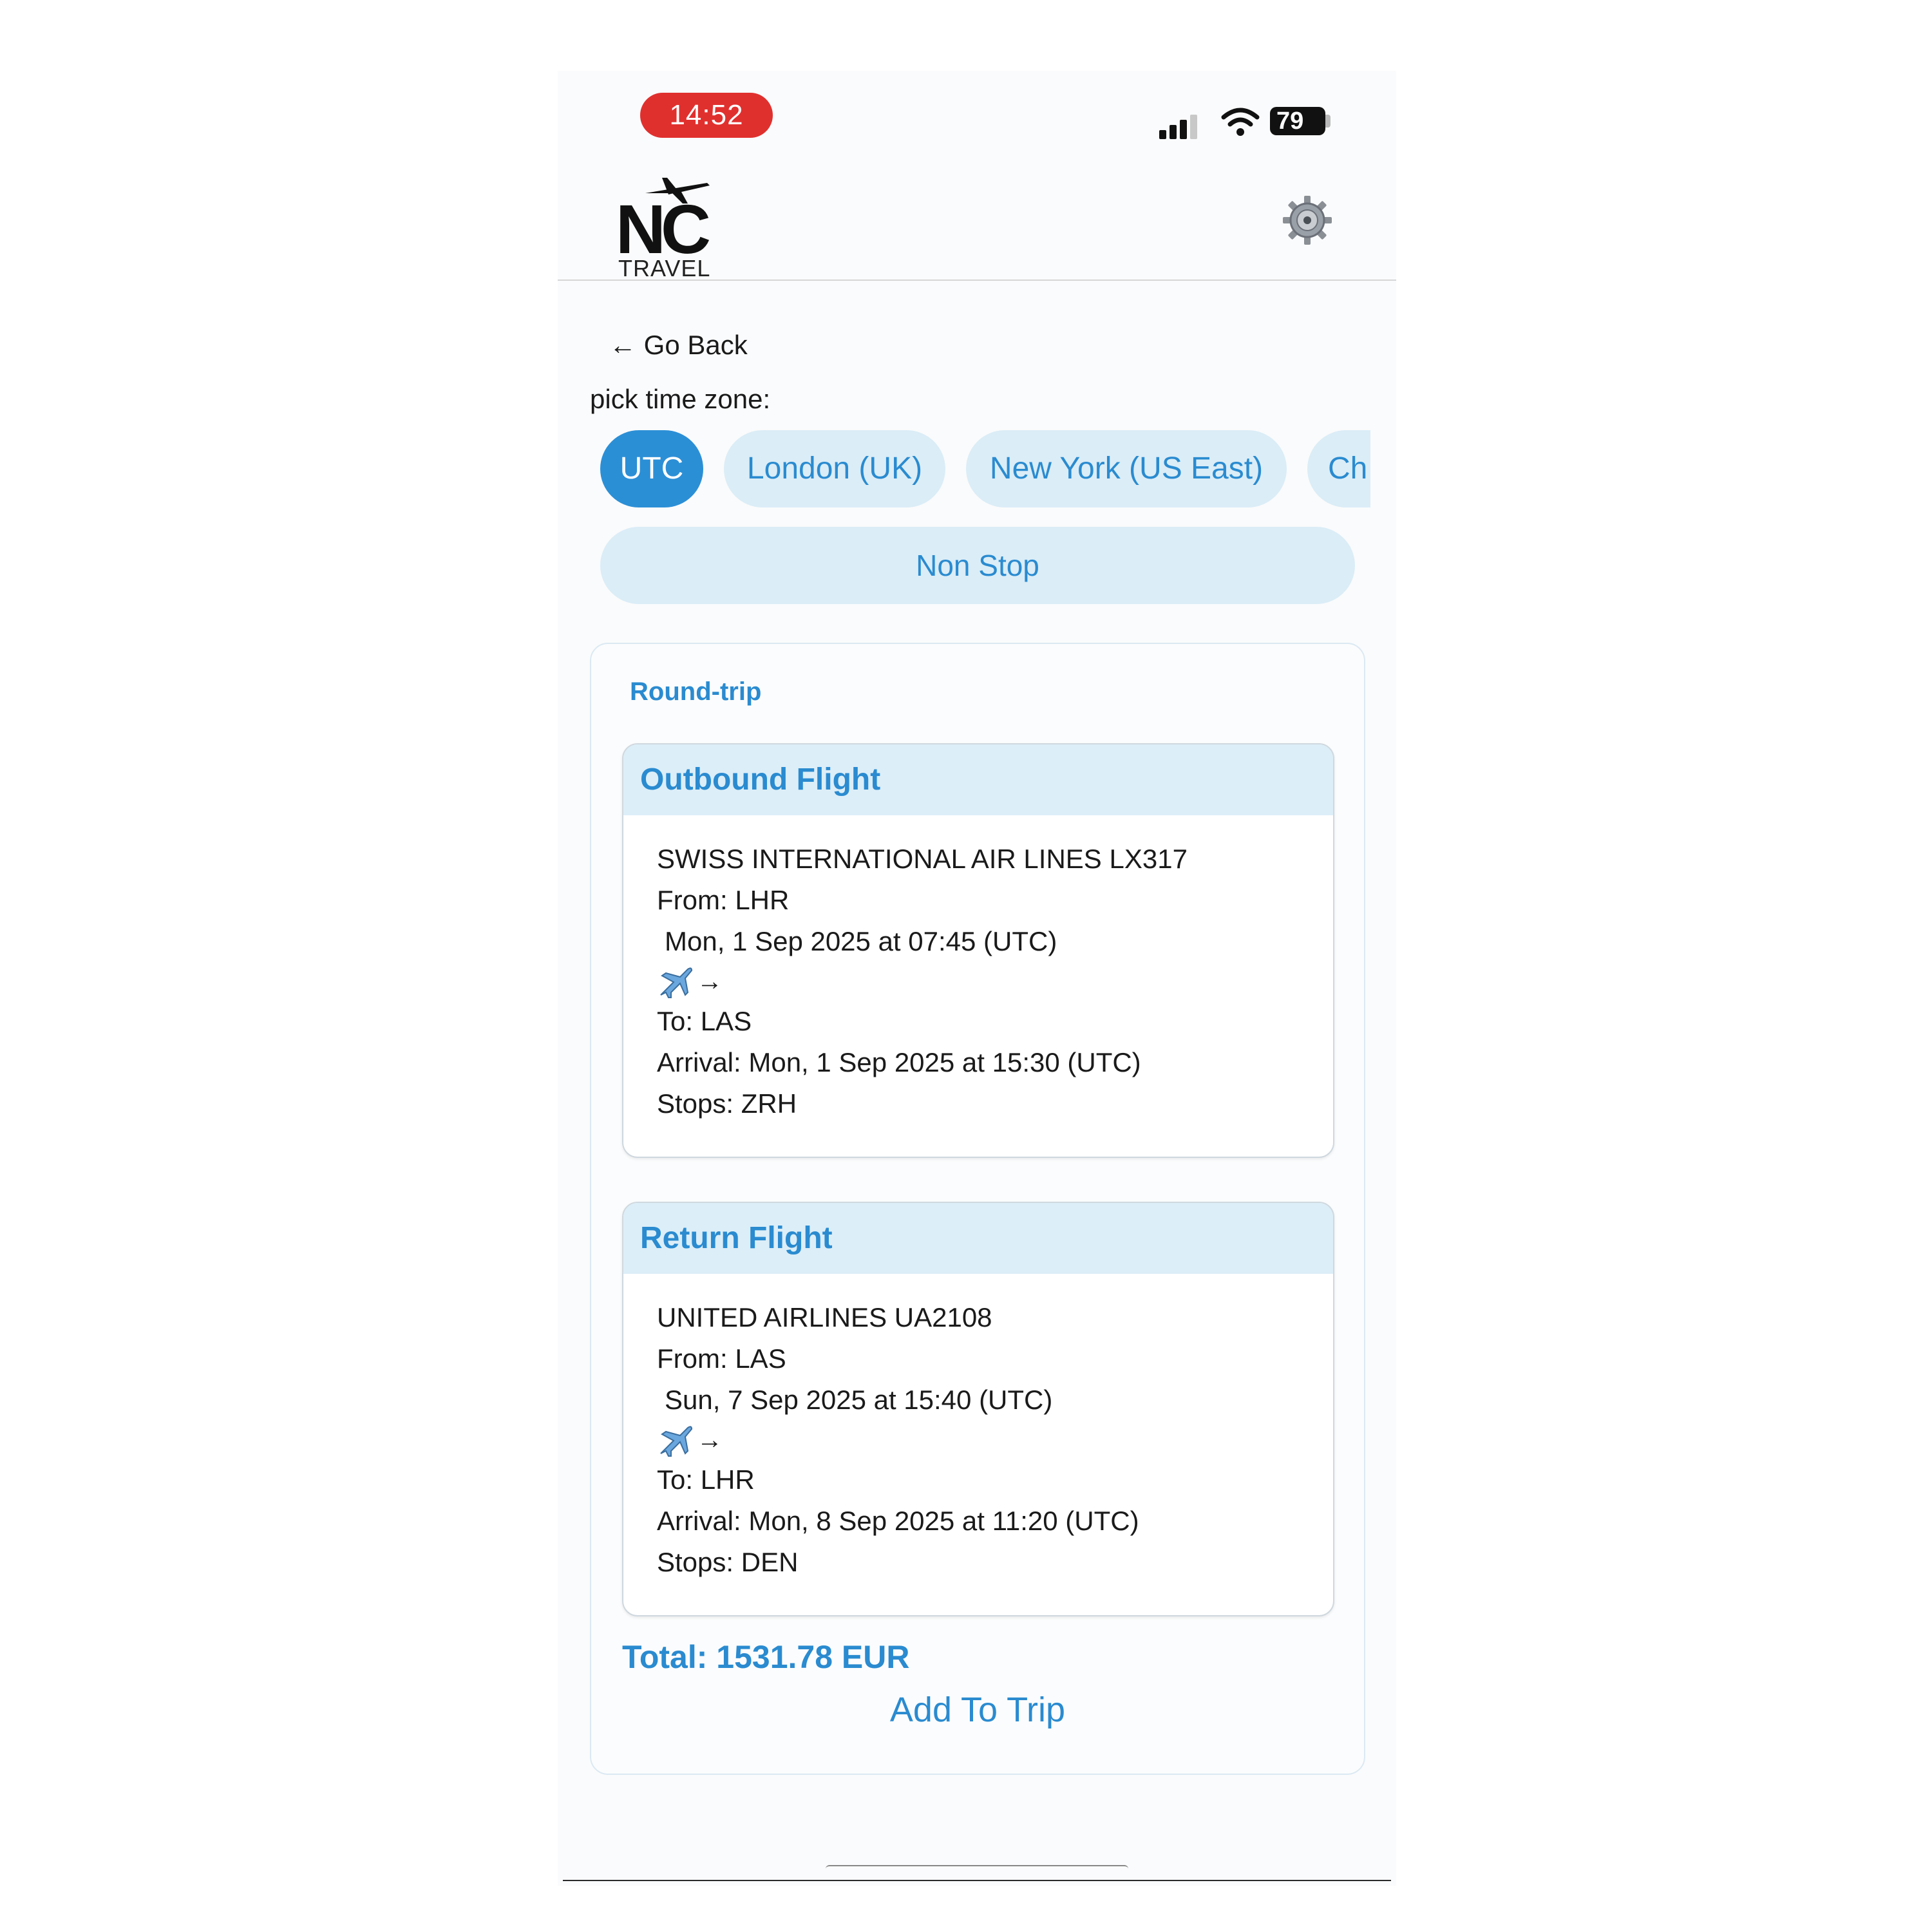 This screenshot has height=1932, width=1932. What do you see at coordinates (707, 116) in the screenshot?
I see `status-time: 14:52` at bounding box center [707, 116].